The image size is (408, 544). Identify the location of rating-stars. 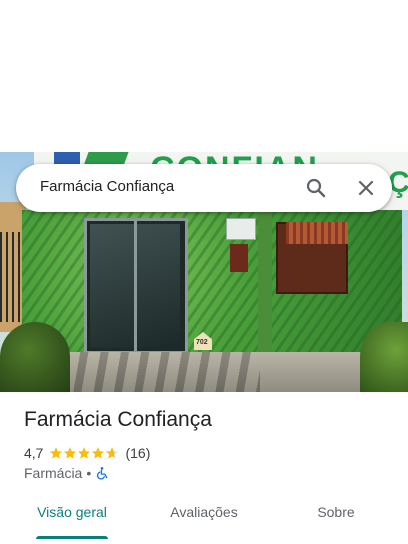
(84, 453).